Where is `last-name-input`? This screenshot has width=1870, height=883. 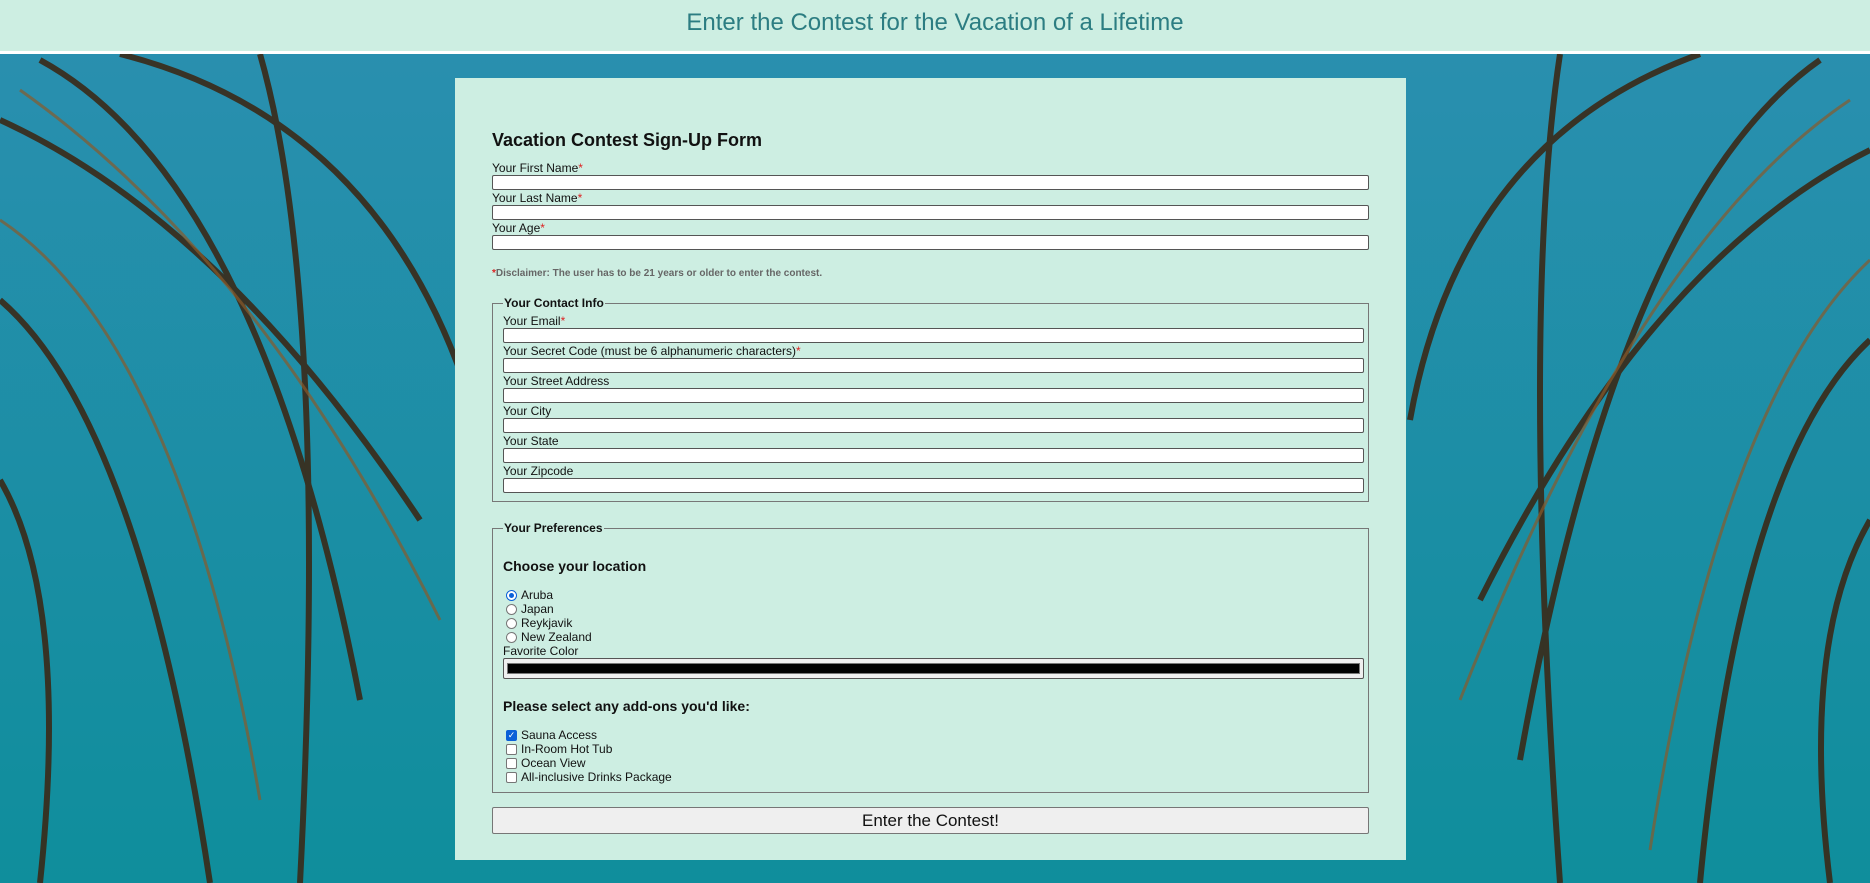
last-name-input is located at coordinates (930, 212).